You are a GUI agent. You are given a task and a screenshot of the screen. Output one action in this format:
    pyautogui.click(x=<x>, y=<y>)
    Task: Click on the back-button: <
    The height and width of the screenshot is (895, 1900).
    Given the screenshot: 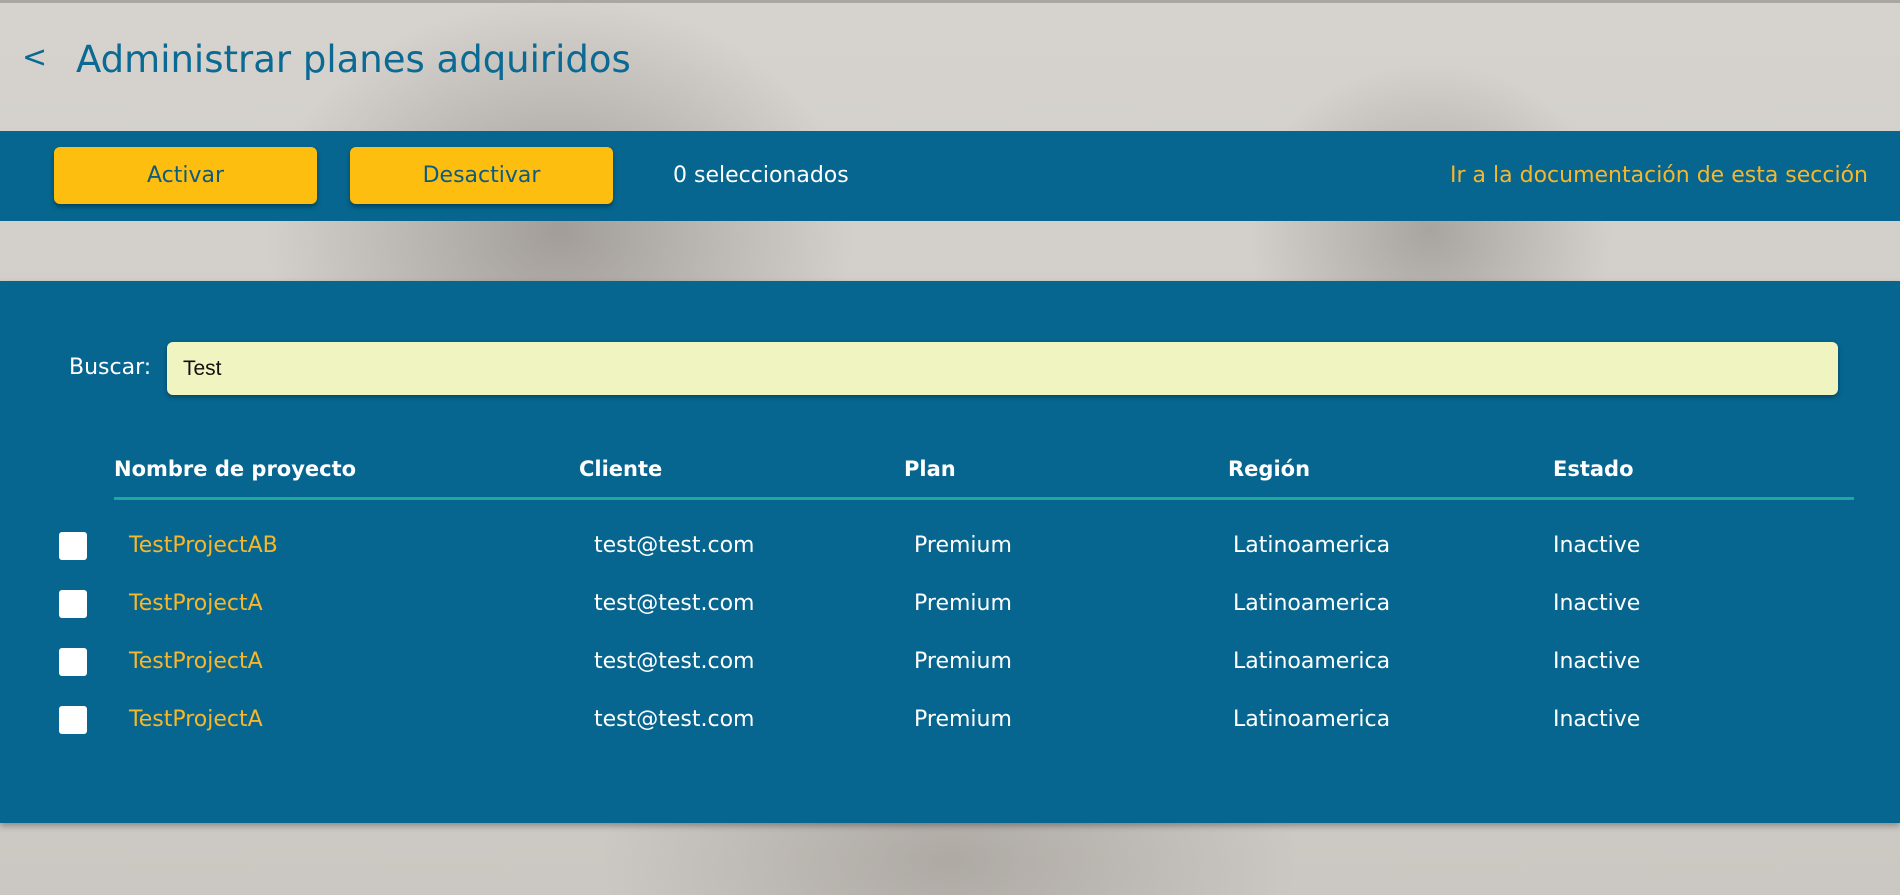 What is the action you would take?
    pyautogui.click(x=34, y=57)
    